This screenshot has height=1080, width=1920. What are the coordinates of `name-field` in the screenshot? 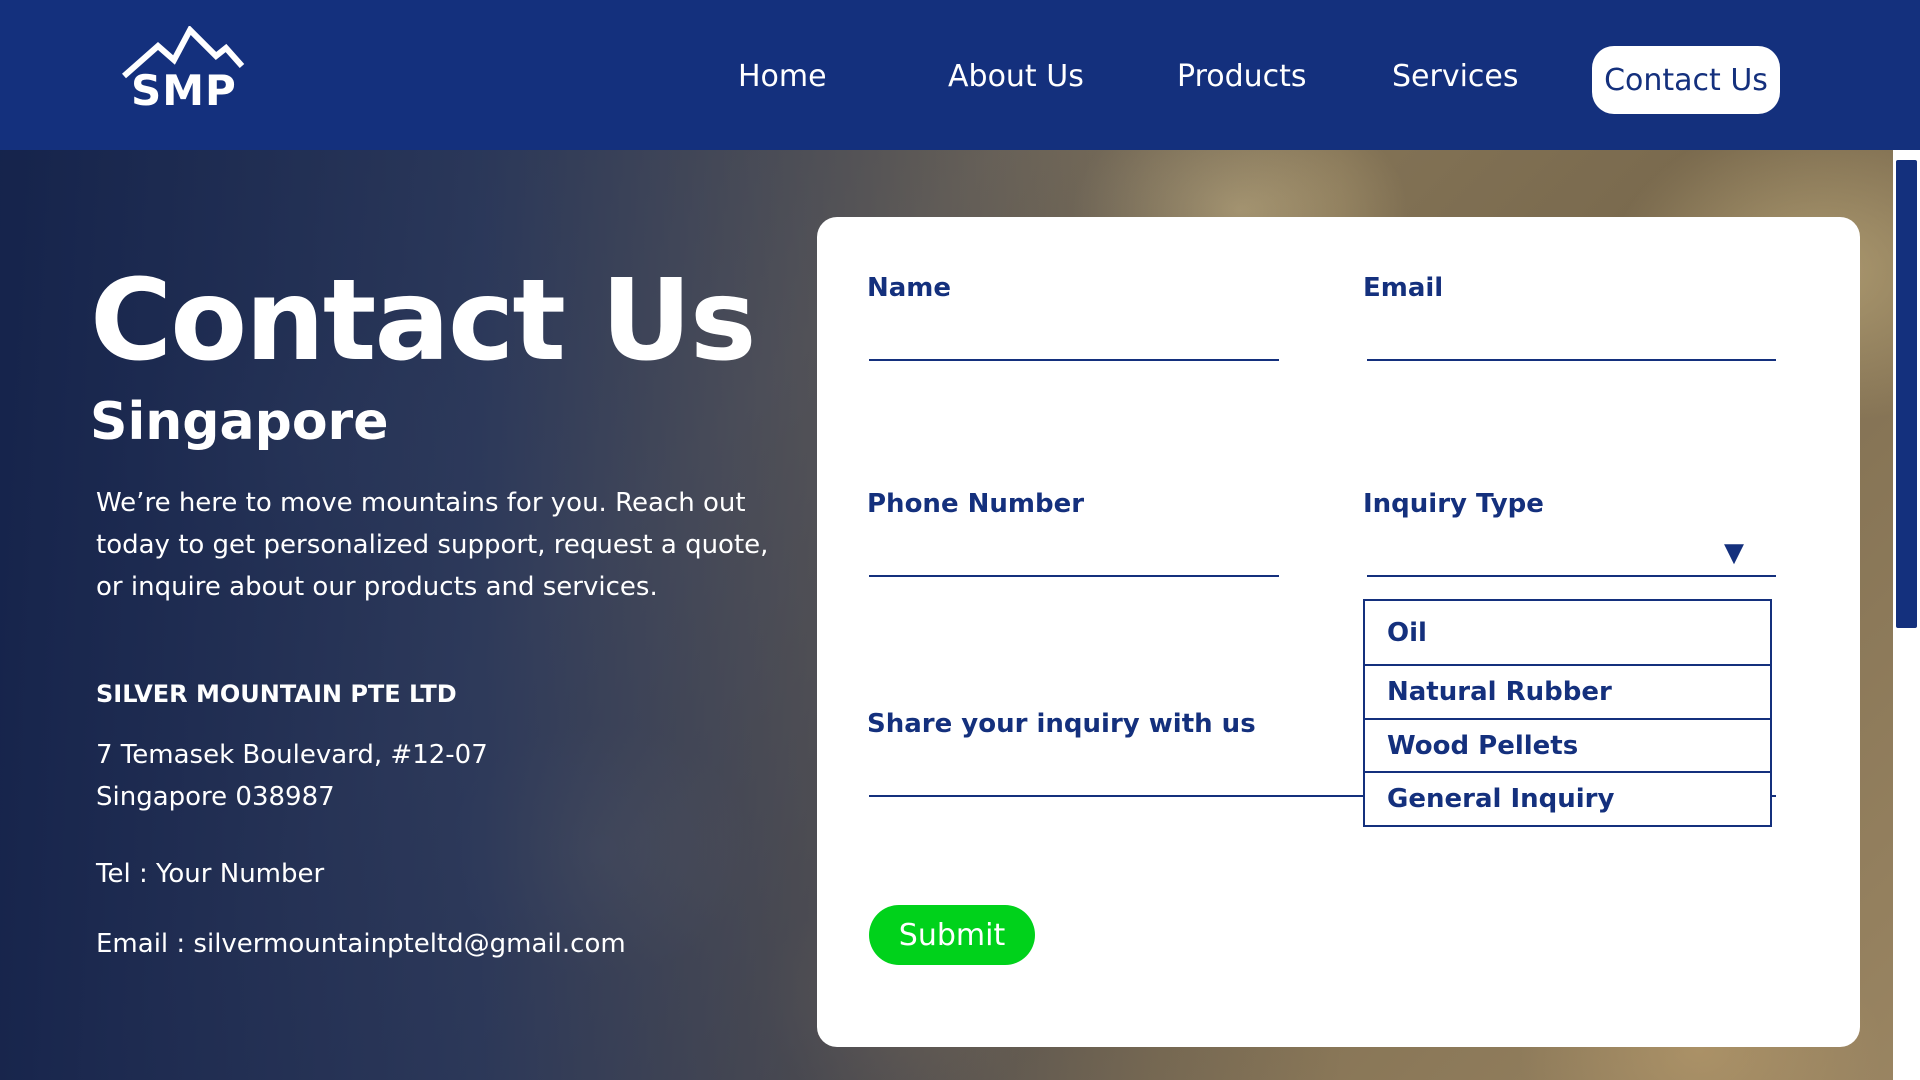 It's located at (1074, 341).